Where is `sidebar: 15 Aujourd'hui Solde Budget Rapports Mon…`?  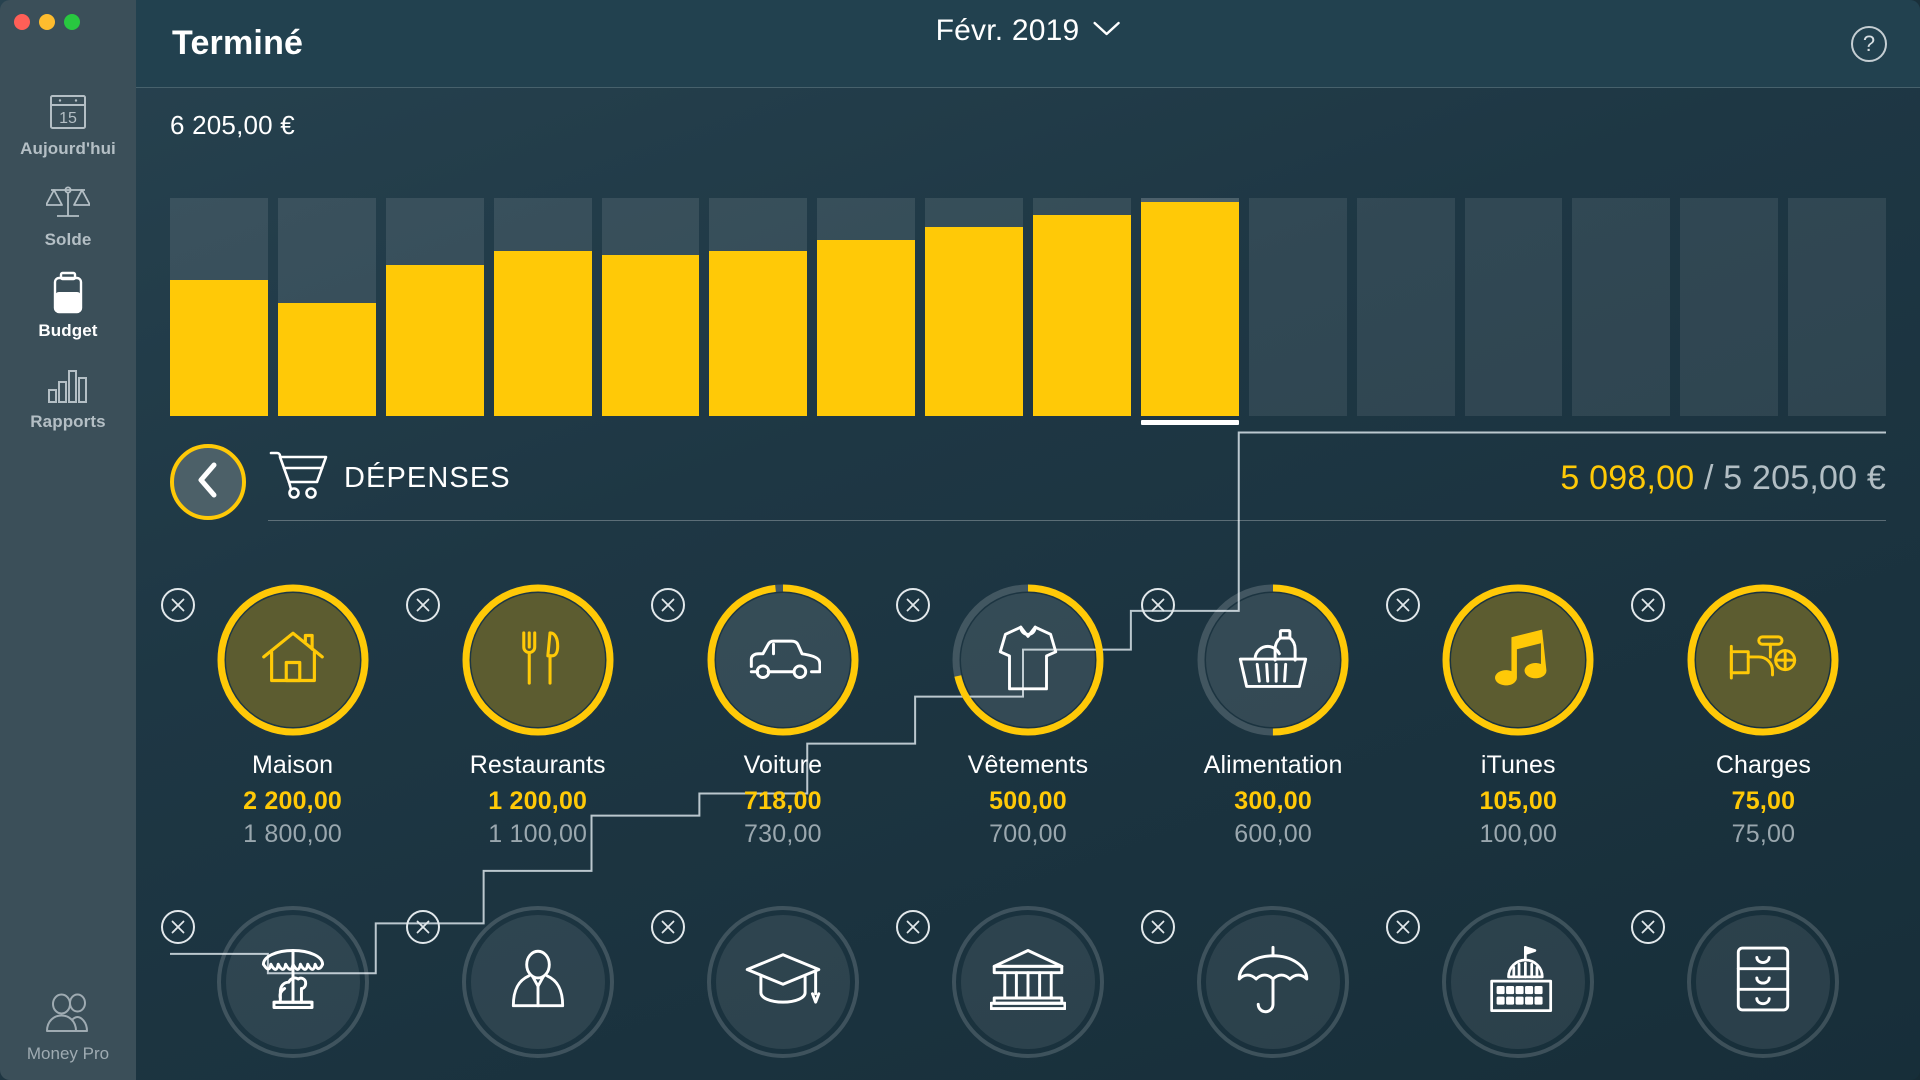
sidebar: 15 Aujourd'hui Solde Budget Rapports Mon… is located at coordinates (68, 540).